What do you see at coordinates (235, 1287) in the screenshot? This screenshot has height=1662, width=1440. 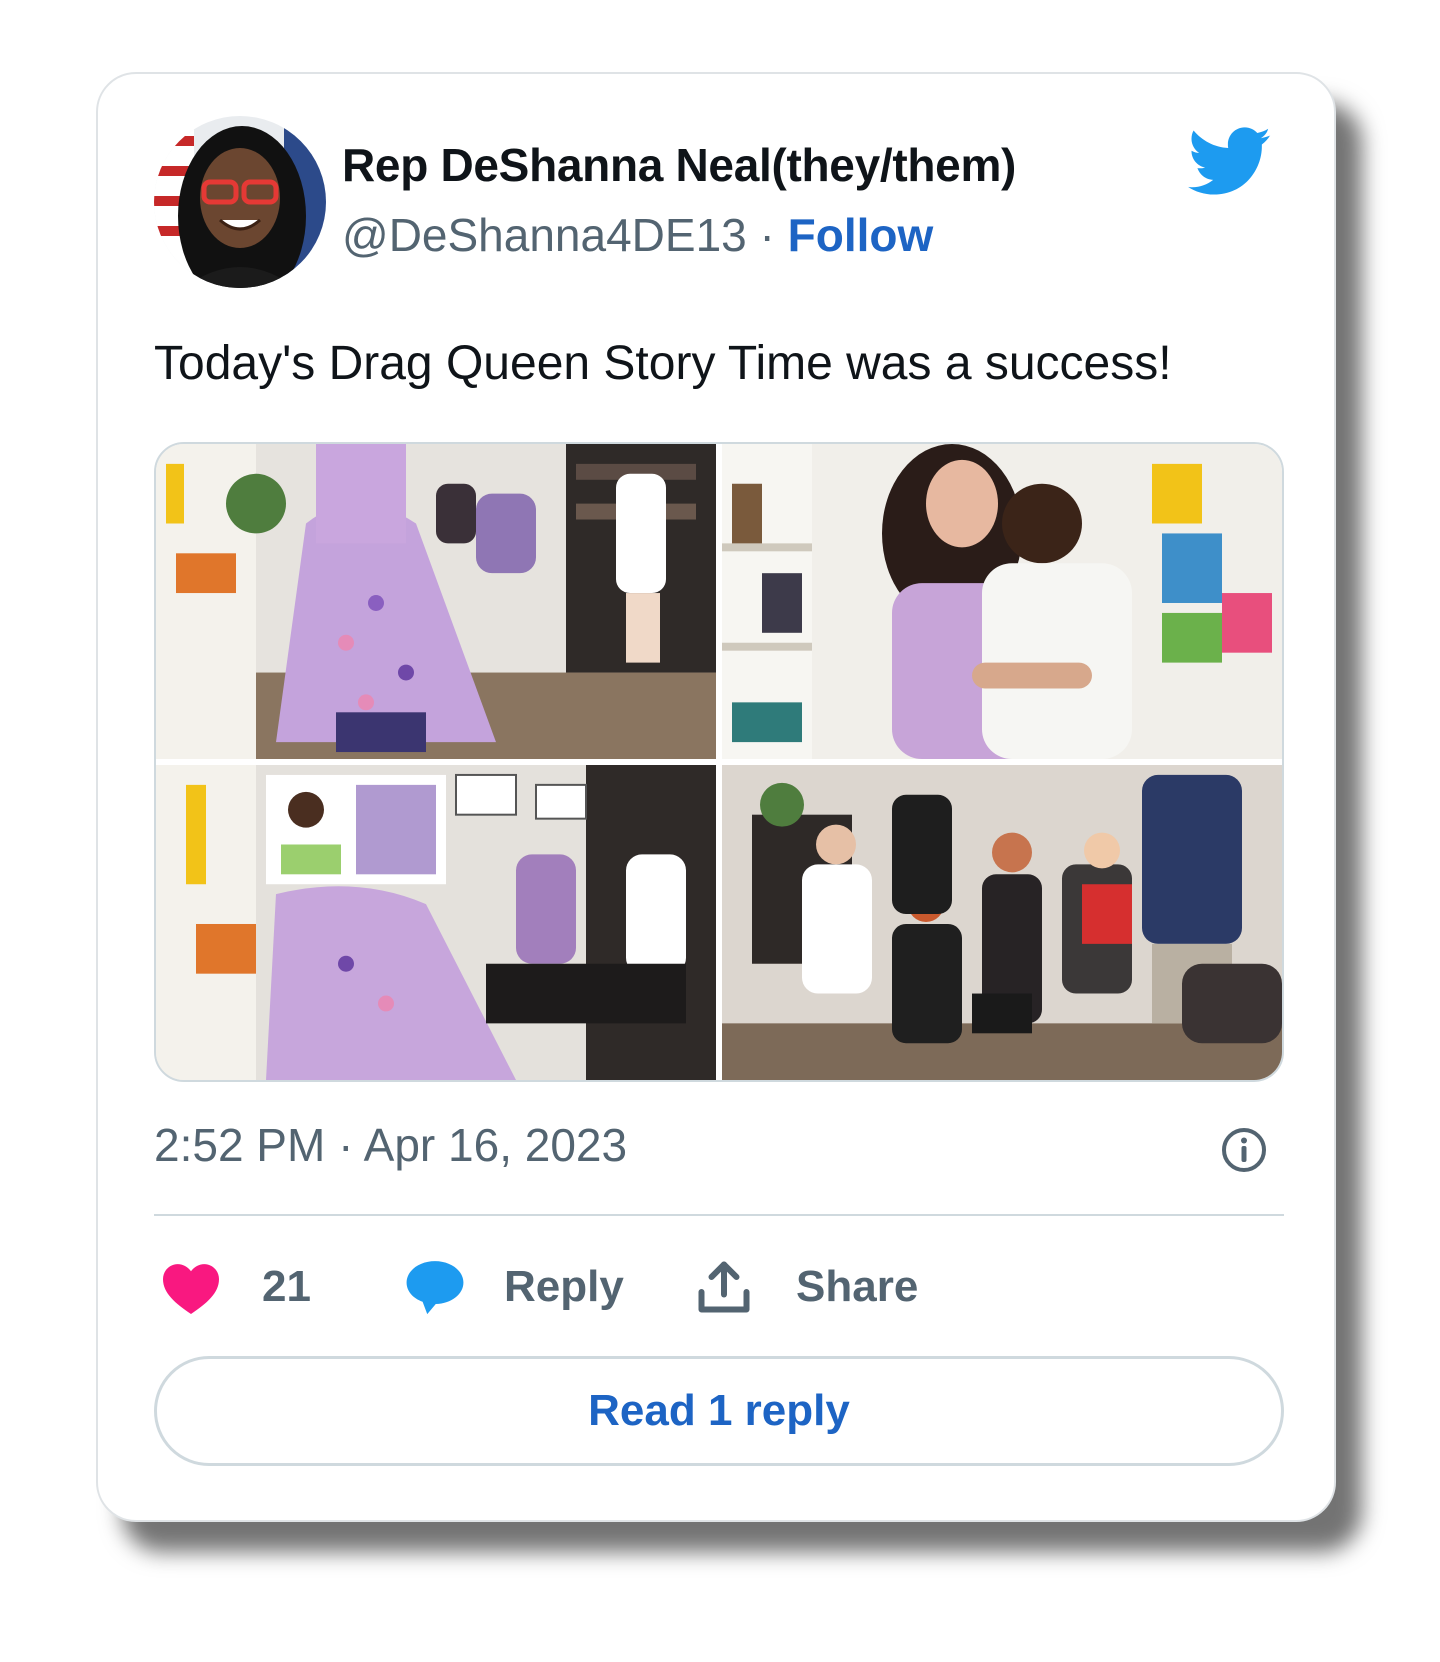 I see `like-button: 21` at bounding box center [235, 1287].